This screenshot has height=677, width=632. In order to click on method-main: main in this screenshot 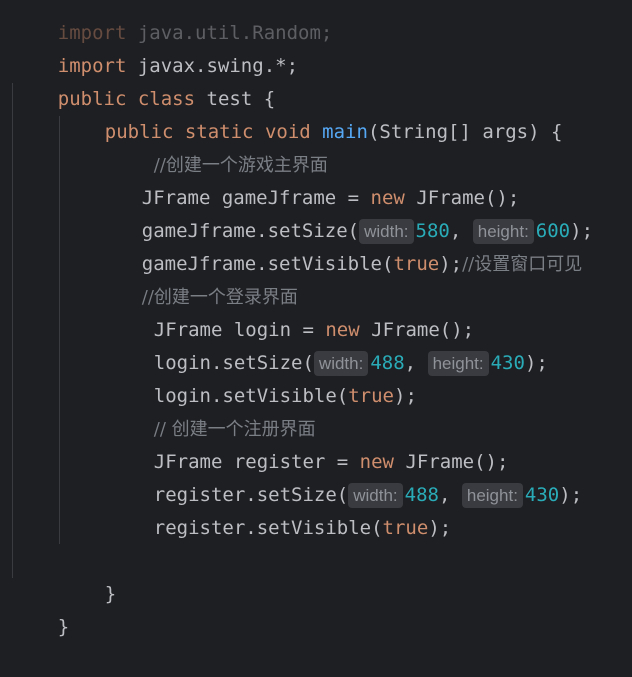, I will do `click(345, 132)`.